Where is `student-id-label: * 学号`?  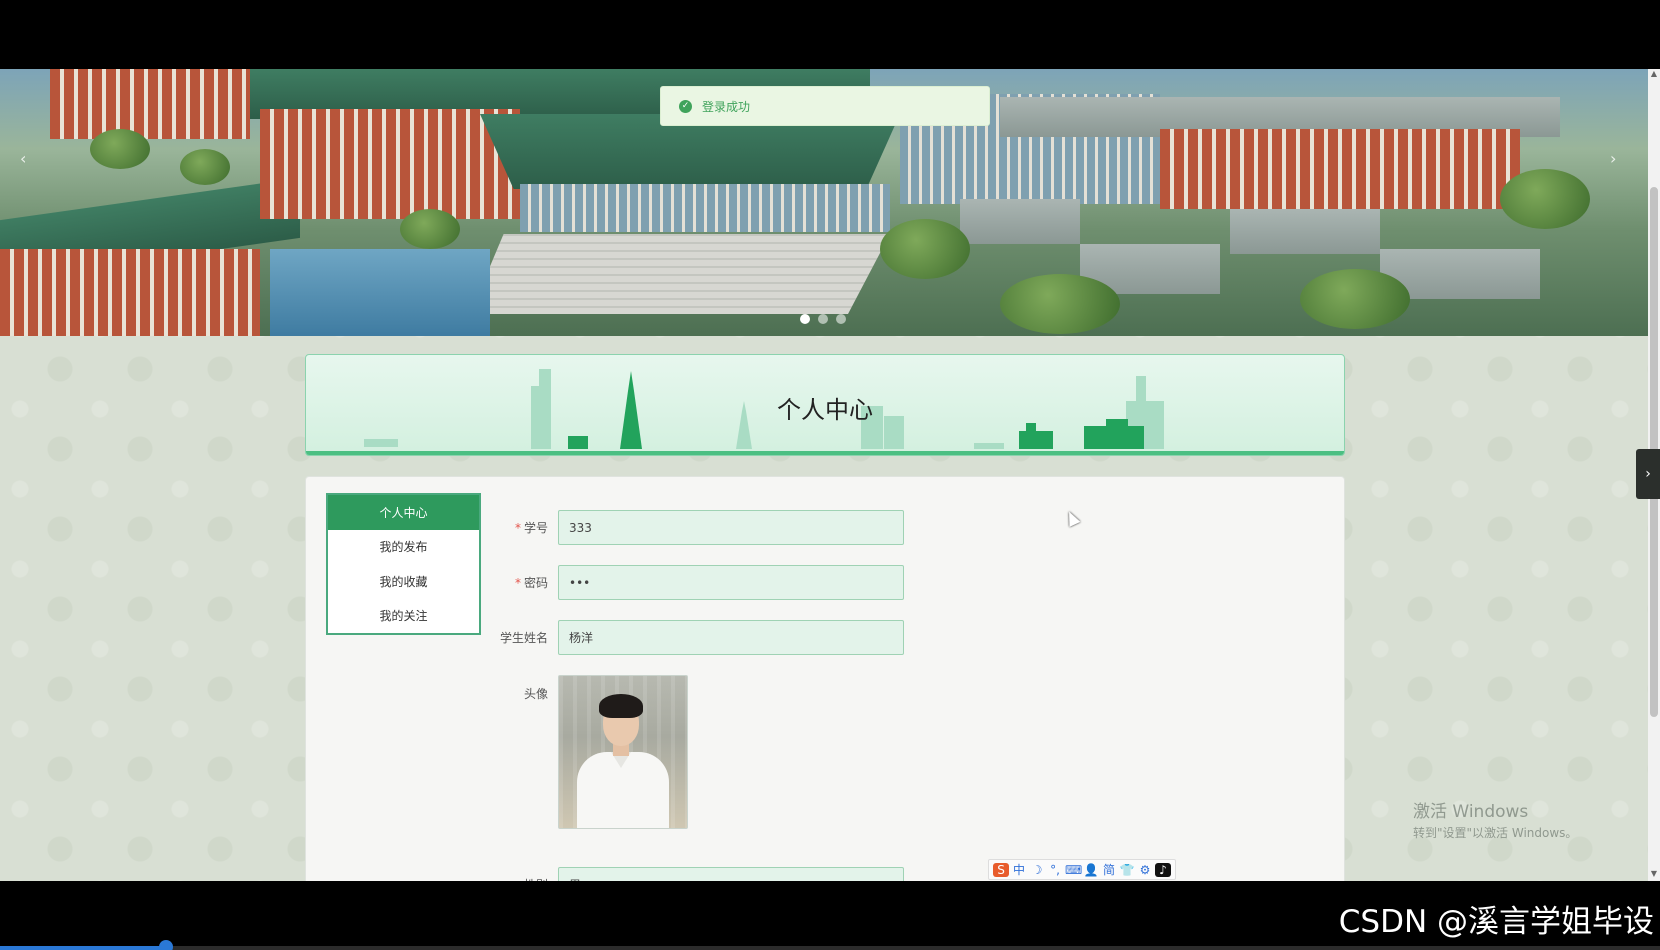
student-id-label: * 学号 is located at coordinates (531, 528).